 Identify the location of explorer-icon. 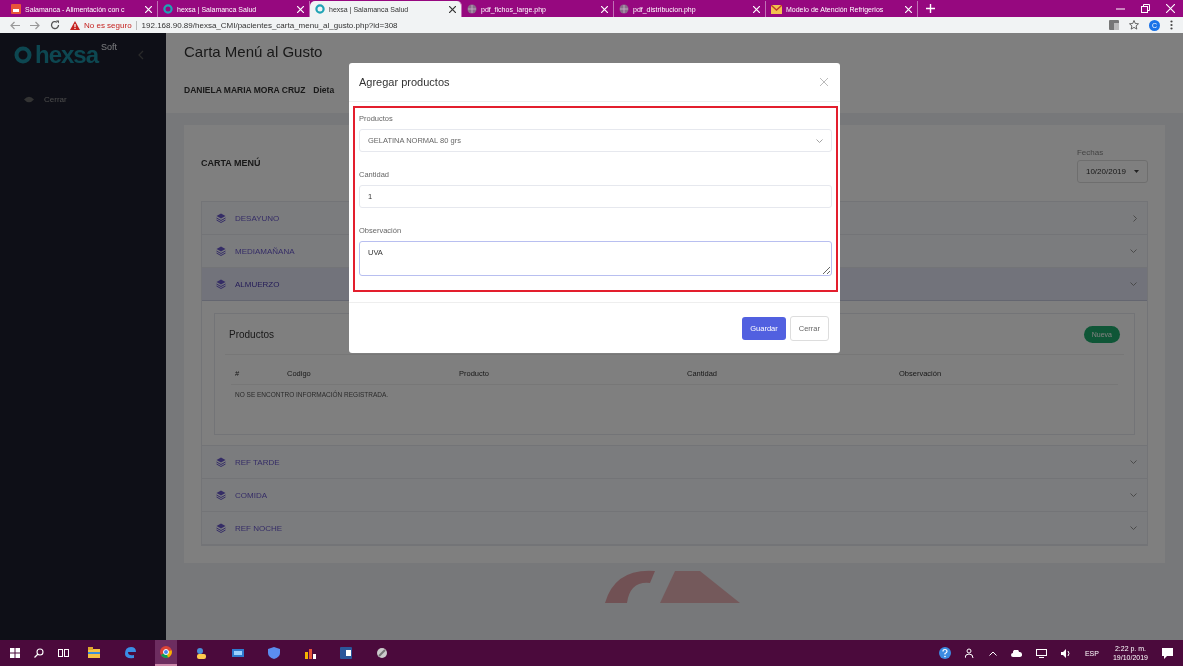
(94, 653).